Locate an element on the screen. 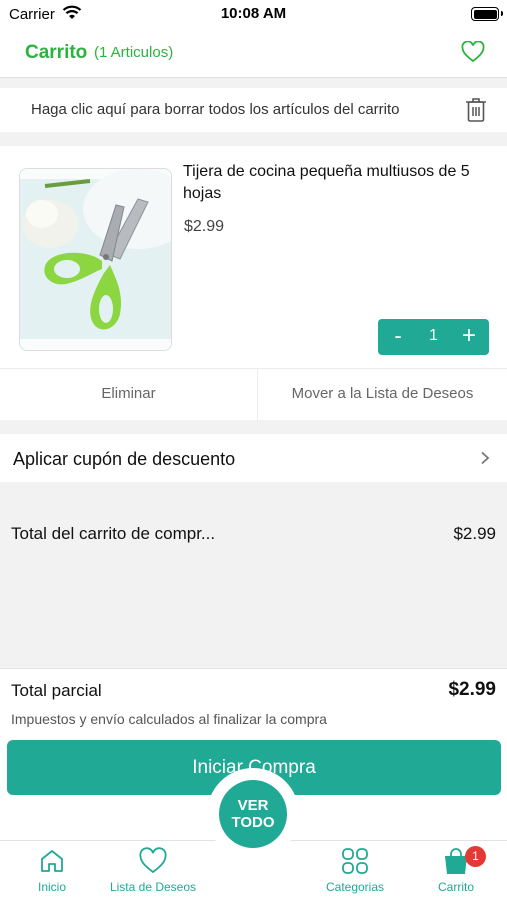 The height and width of the screenshot is (900, 507). subtotal-label: Total parcial is located at coordinates (56, 690).